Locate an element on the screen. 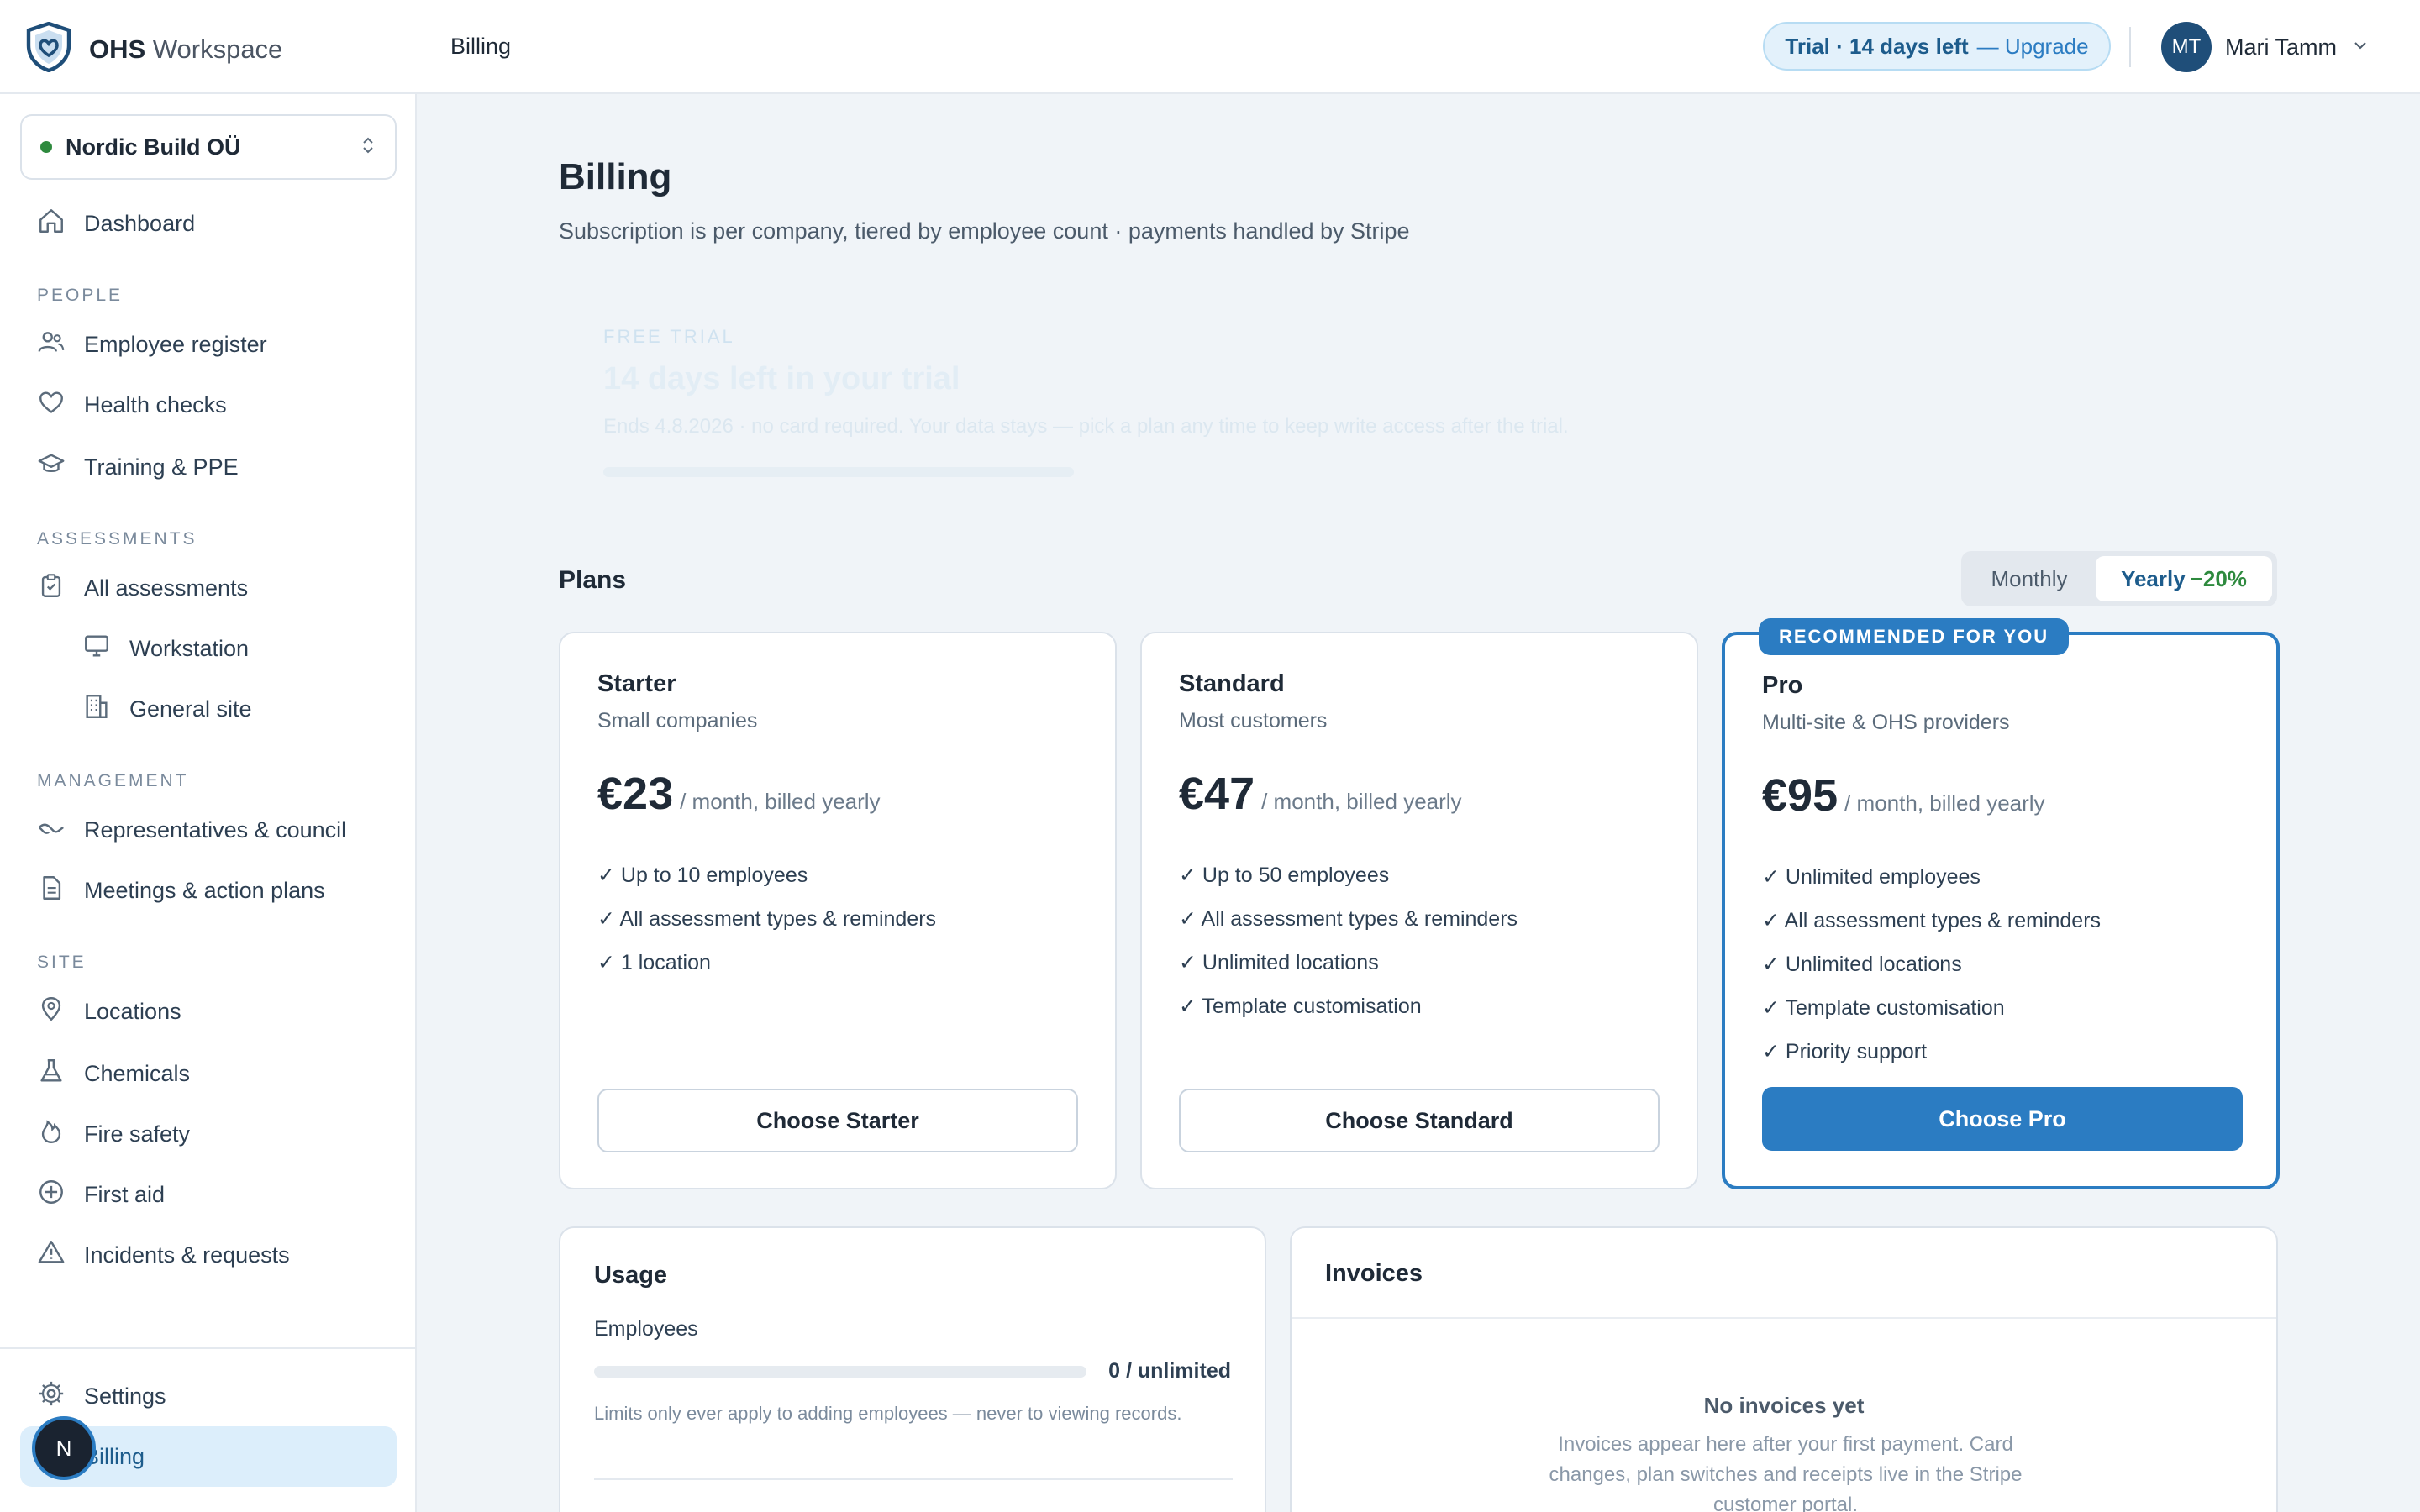  choose-pro-button: Choose Pro is located at coordinates (2002, 1119).